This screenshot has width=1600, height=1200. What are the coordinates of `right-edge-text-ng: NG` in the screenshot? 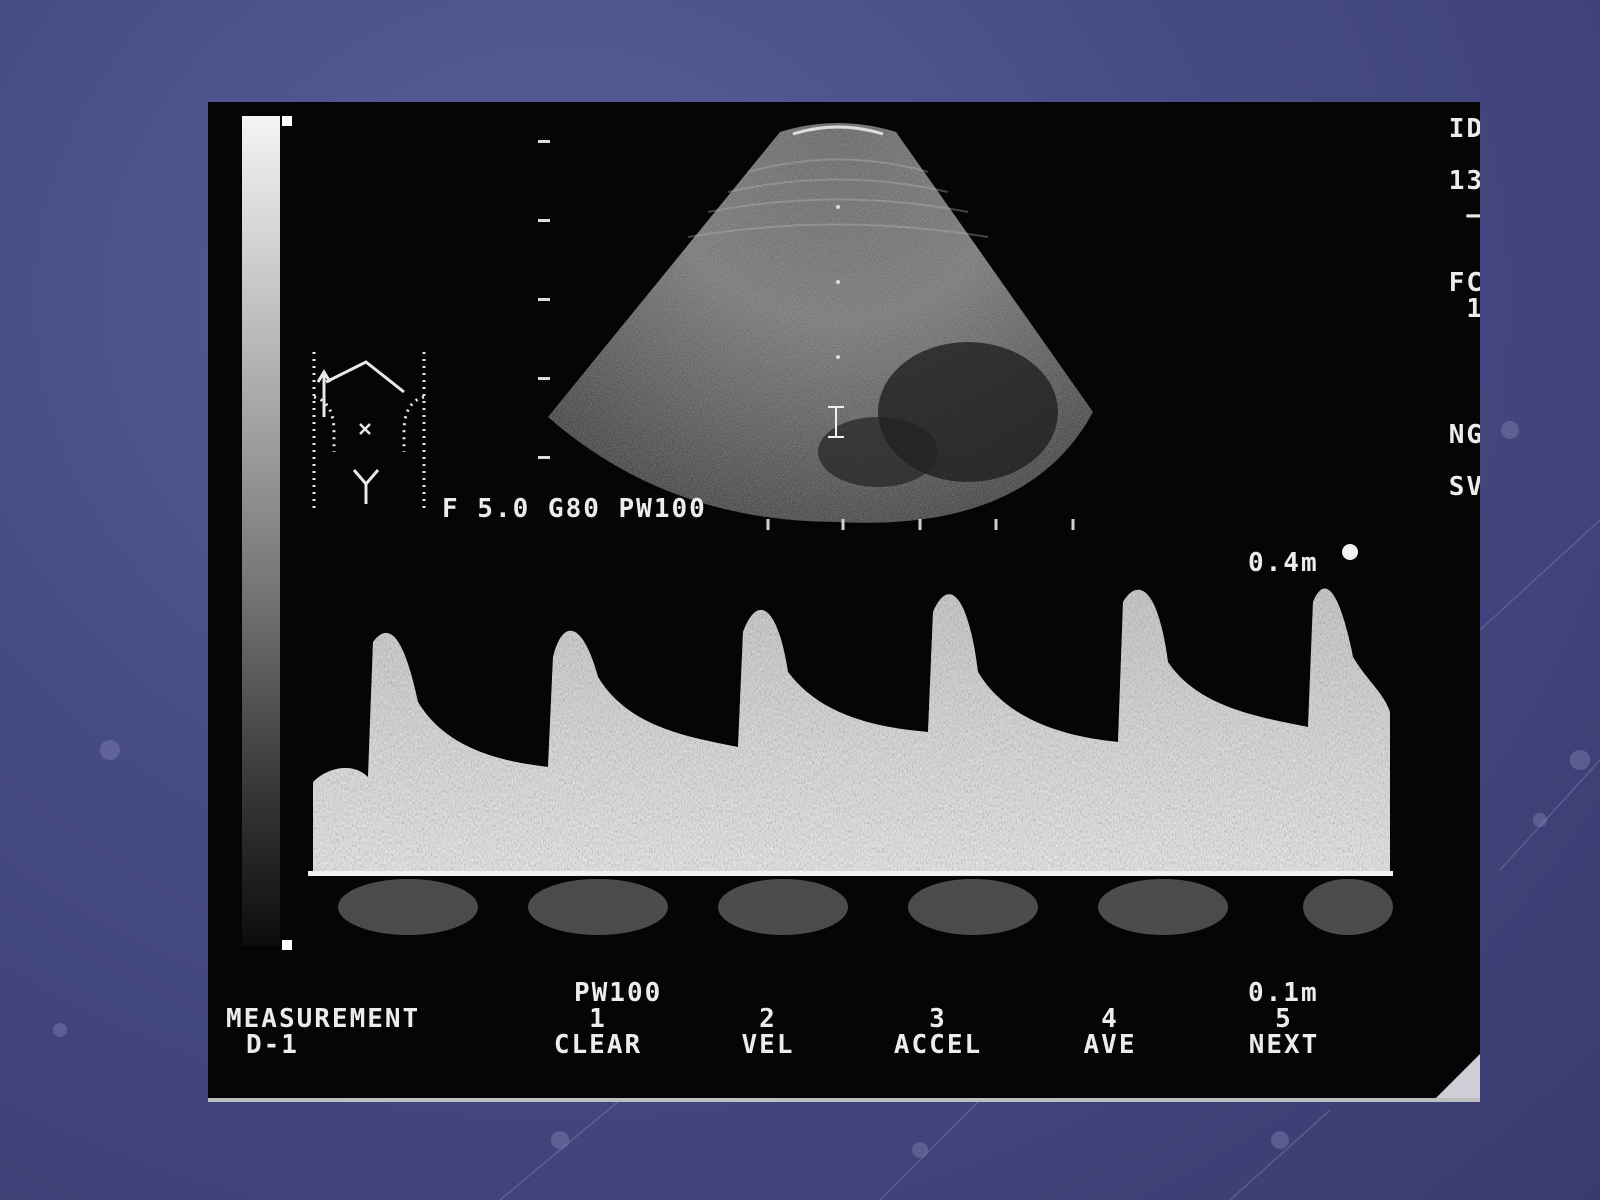 It's located at (1464, 435).